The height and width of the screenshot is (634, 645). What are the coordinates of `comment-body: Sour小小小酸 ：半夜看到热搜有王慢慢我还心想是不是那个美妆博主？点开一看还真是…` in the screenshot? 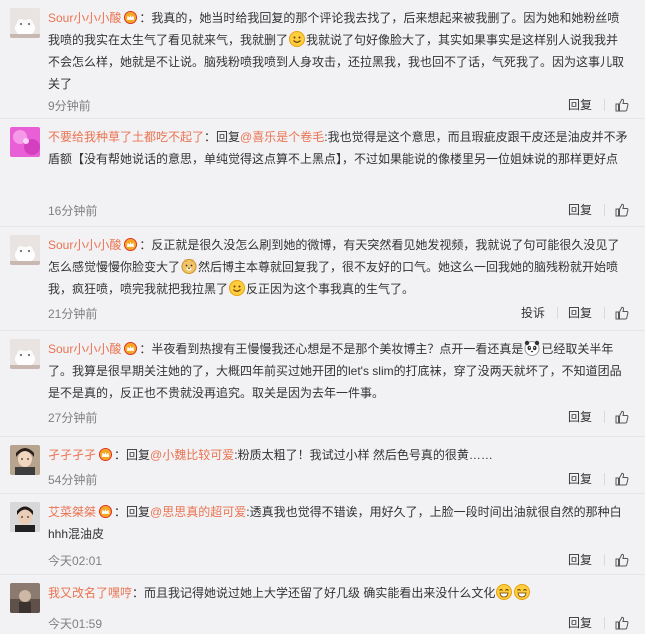 It's located at (335, 370).